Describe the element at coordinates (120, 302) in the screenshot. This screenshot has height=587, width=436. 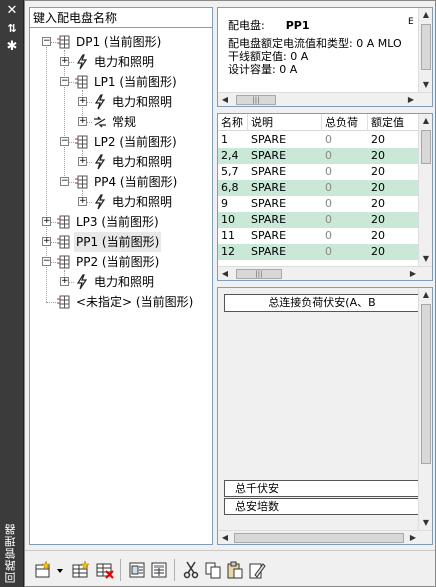
I see `tree-node-panel: <未指定> (当前图形)` at that location.